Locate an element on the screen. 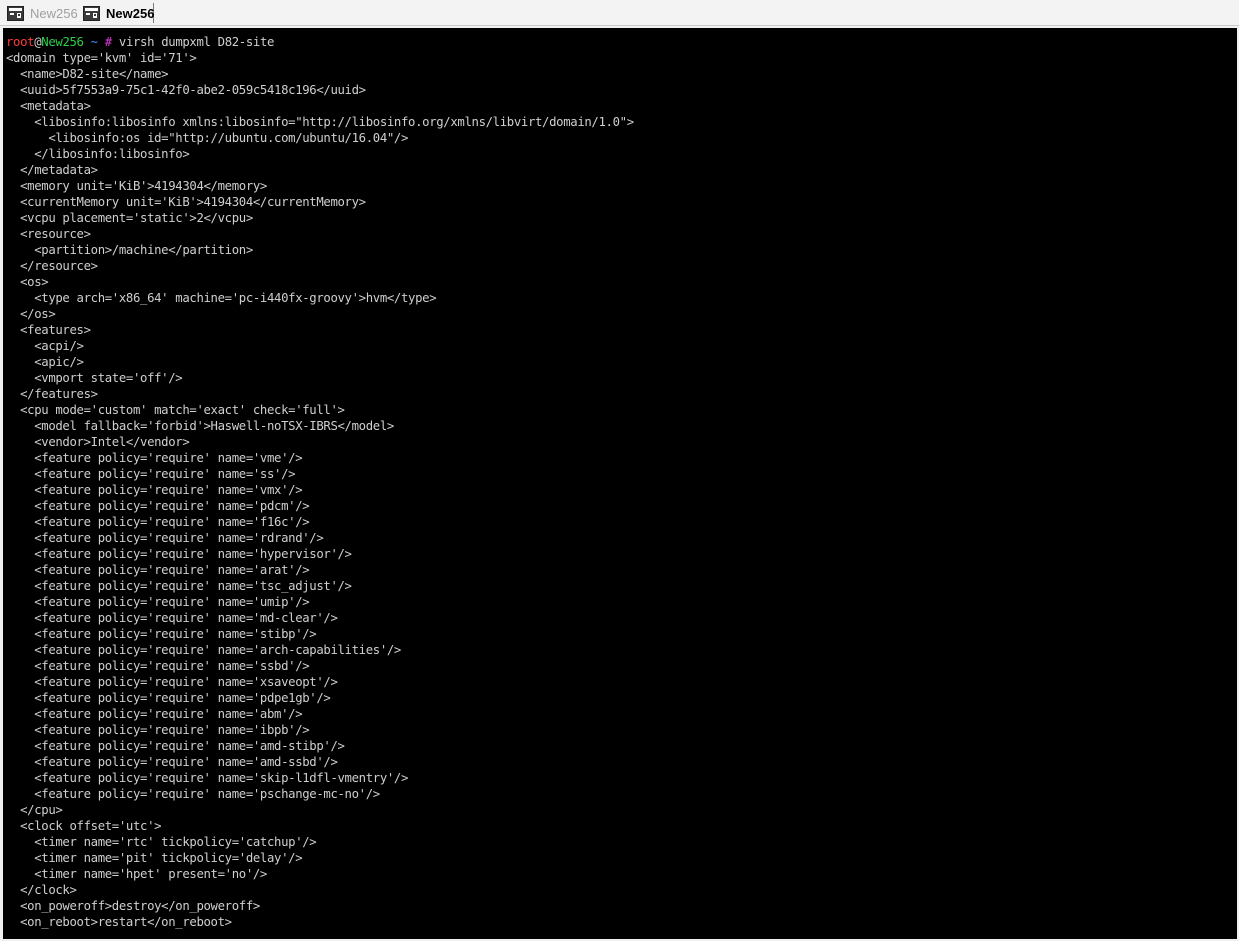  output-line: </features> is located at coordinates (52, 394).